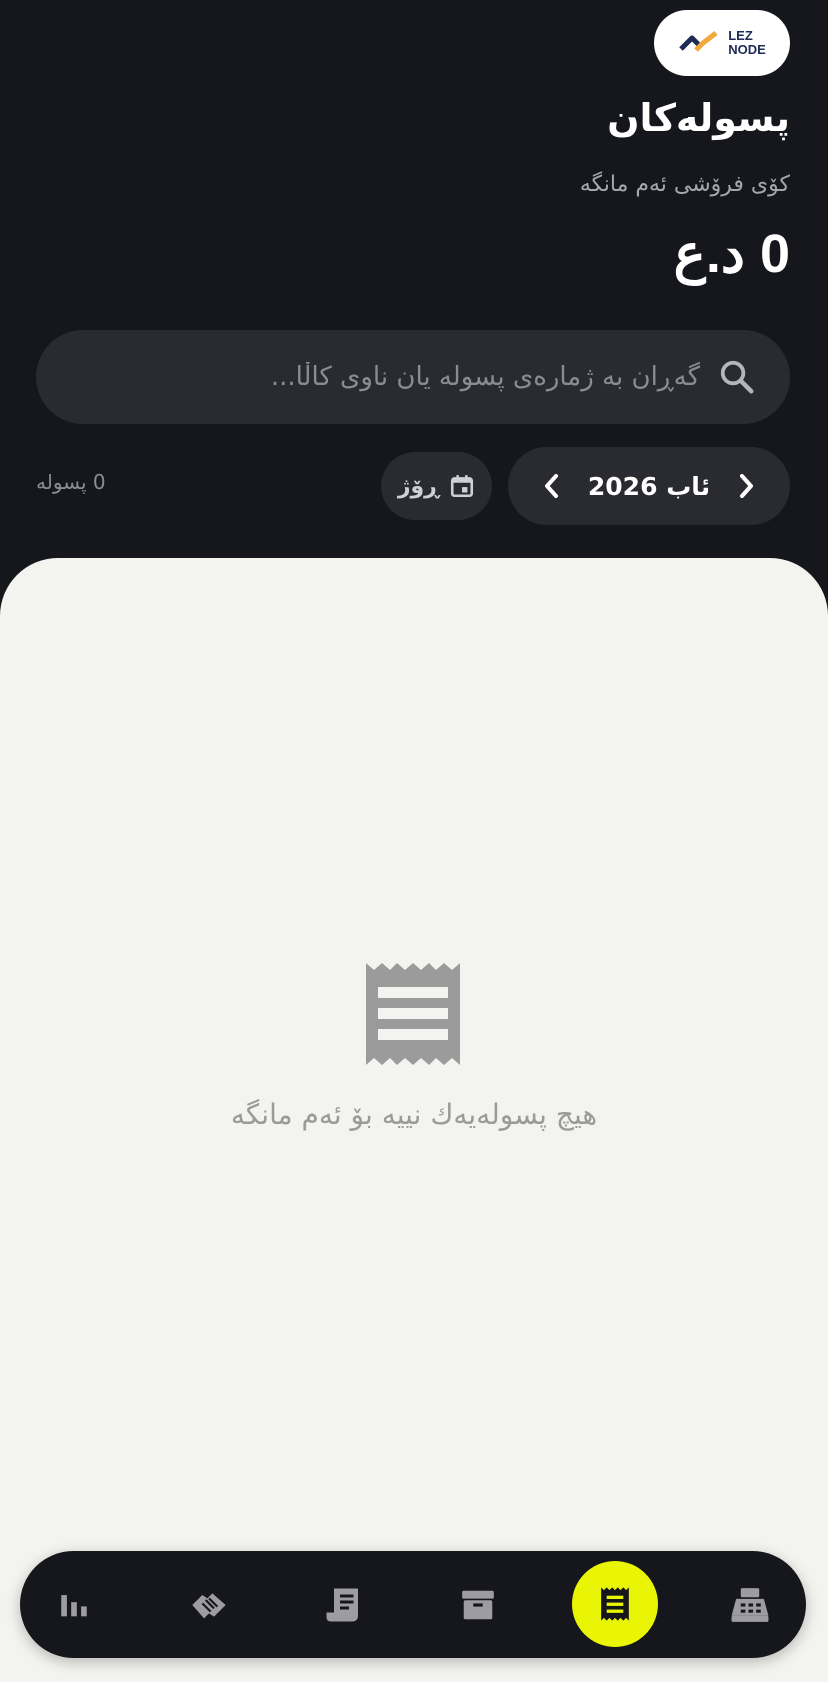 This screenshot has height=1682, width=828. I want to click on day-filter-label: ڕۆژ, so click(418, 486).